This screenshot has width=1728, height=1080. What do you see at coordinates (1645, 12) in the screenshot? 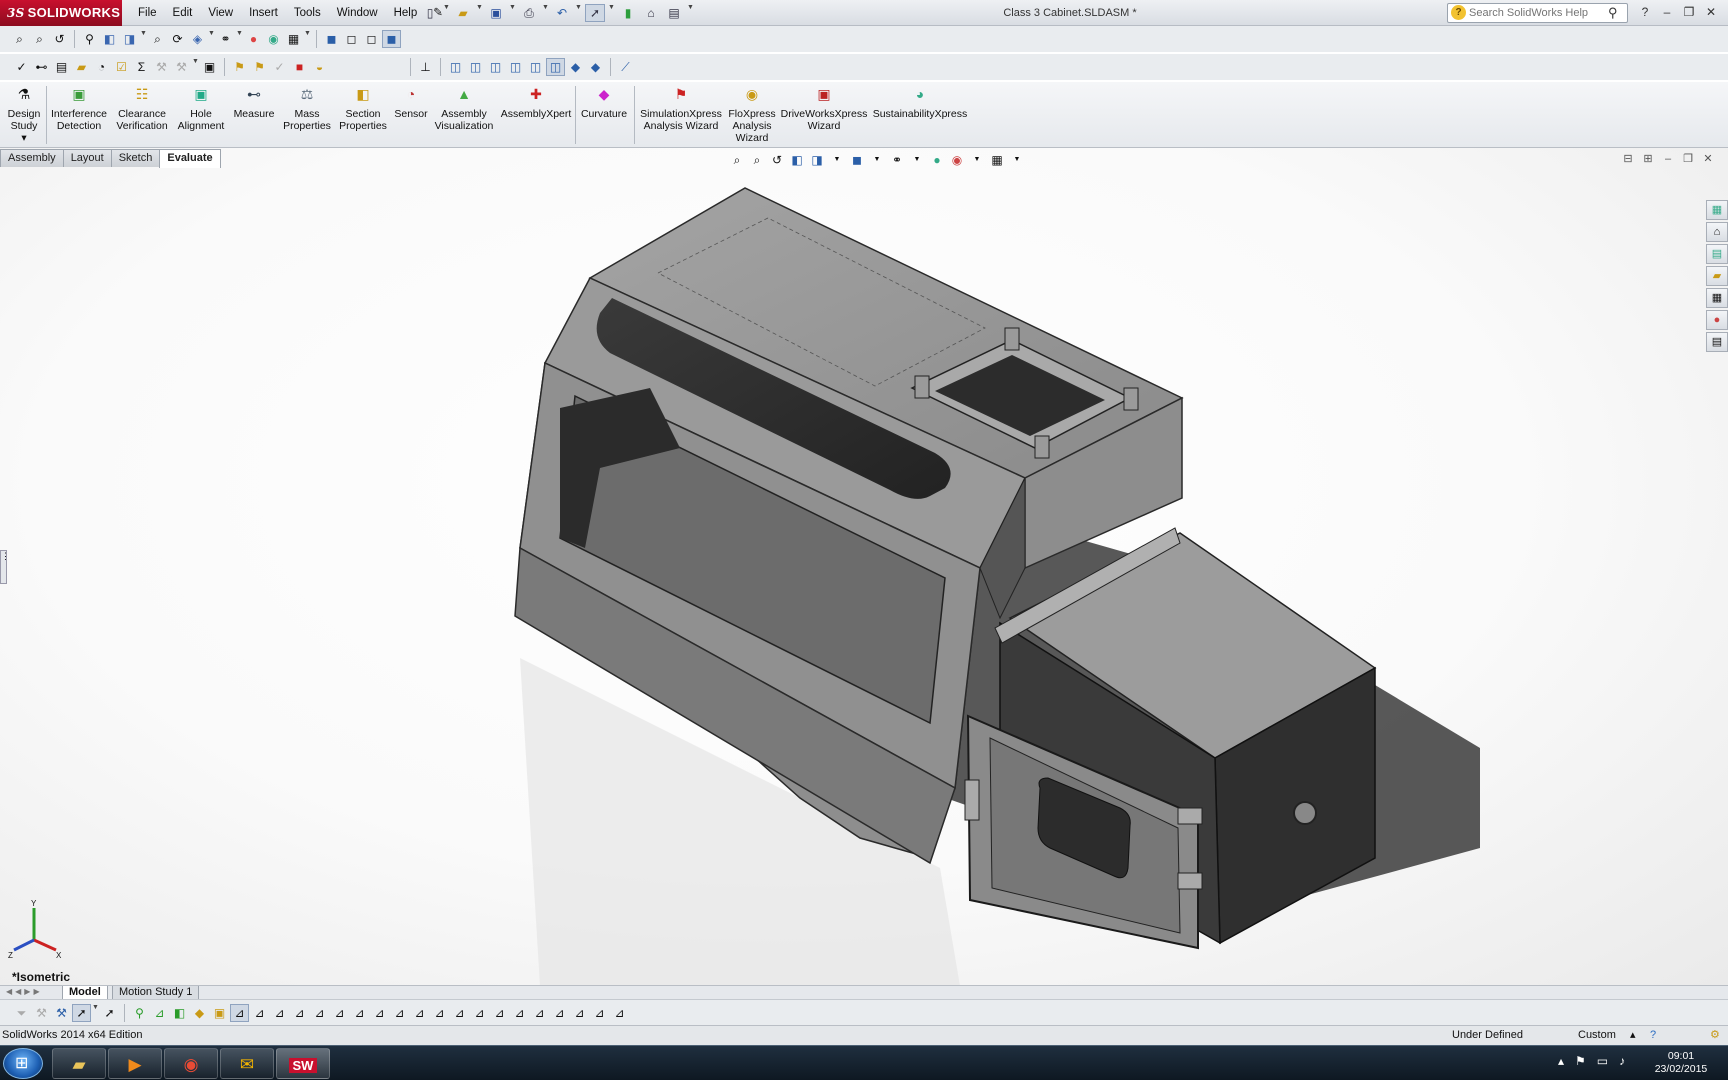
I see `help-icon: ?` at bounding box center [1645, 12].